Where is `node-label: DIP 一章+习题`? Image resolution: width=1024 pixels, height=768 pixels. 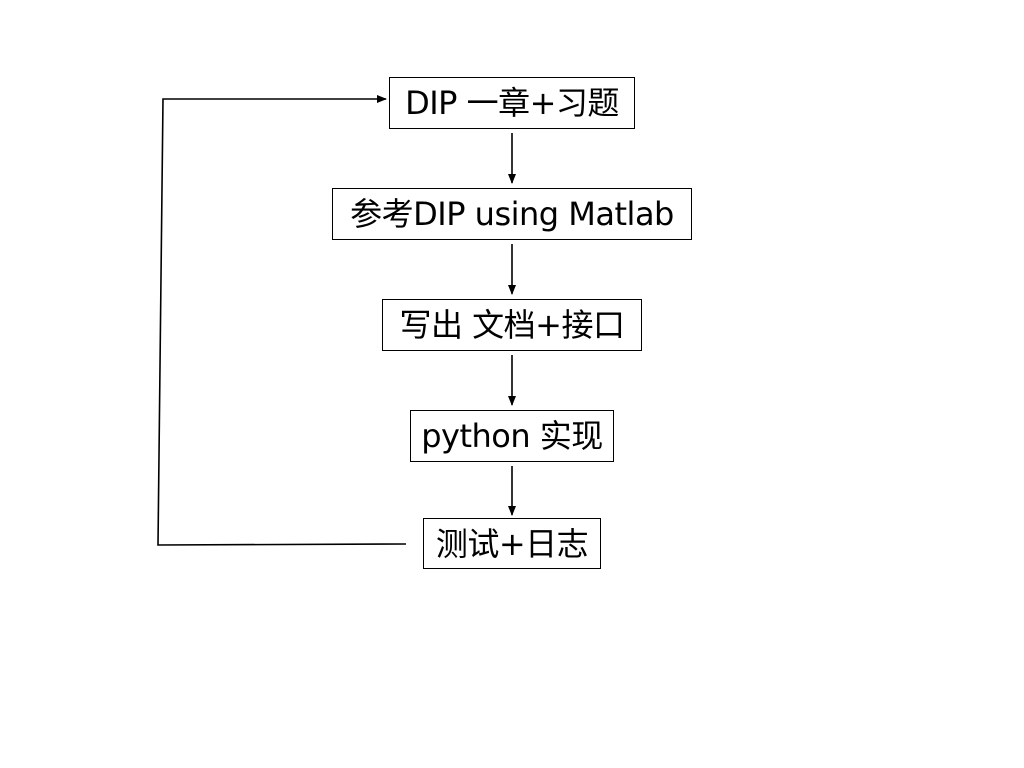 node-label: DIP 一章+习题 is located at coordinates (512, 103).